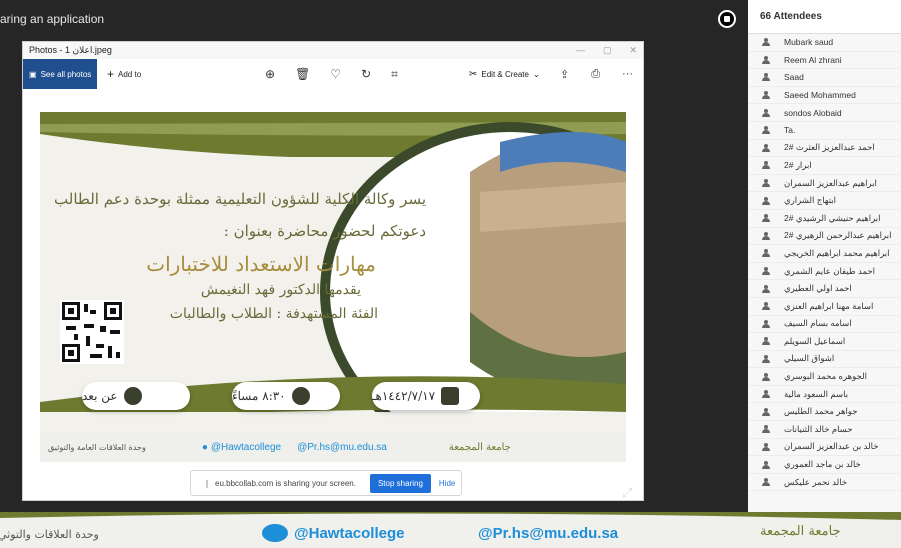 This screenshot has width=901, height=548. Describe the element at coordinates (824, 166) in the screenshot. I see `attendee-item: ابرار #2` at that location.